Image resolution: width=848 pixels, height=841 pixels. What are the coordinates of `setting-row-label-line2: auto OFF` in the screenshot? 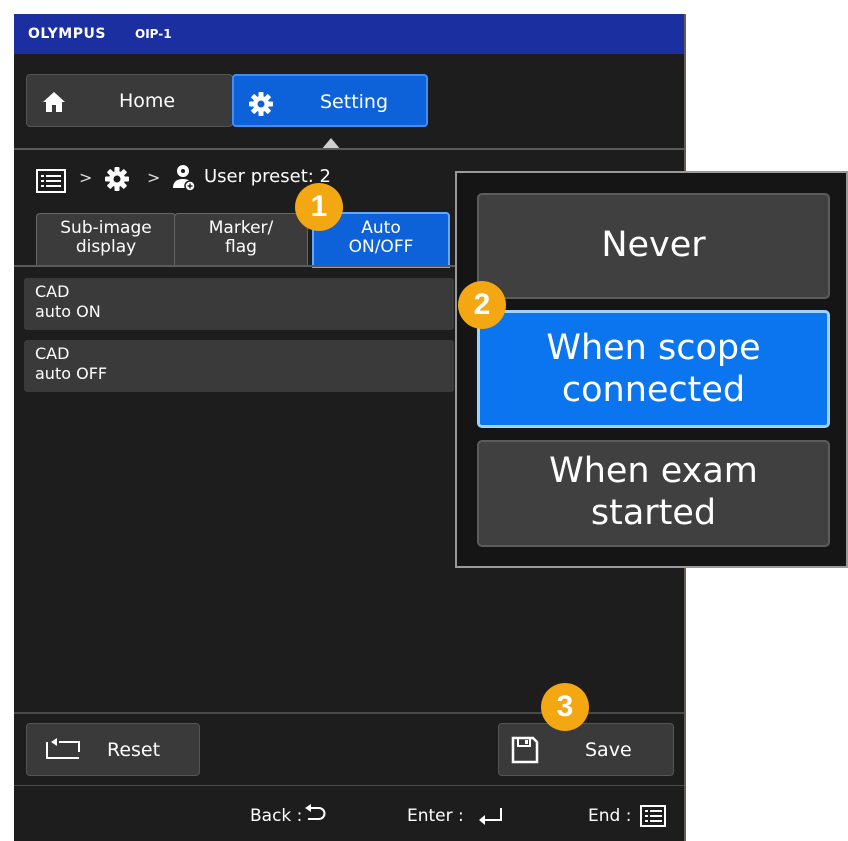 It's located at (71, 373).